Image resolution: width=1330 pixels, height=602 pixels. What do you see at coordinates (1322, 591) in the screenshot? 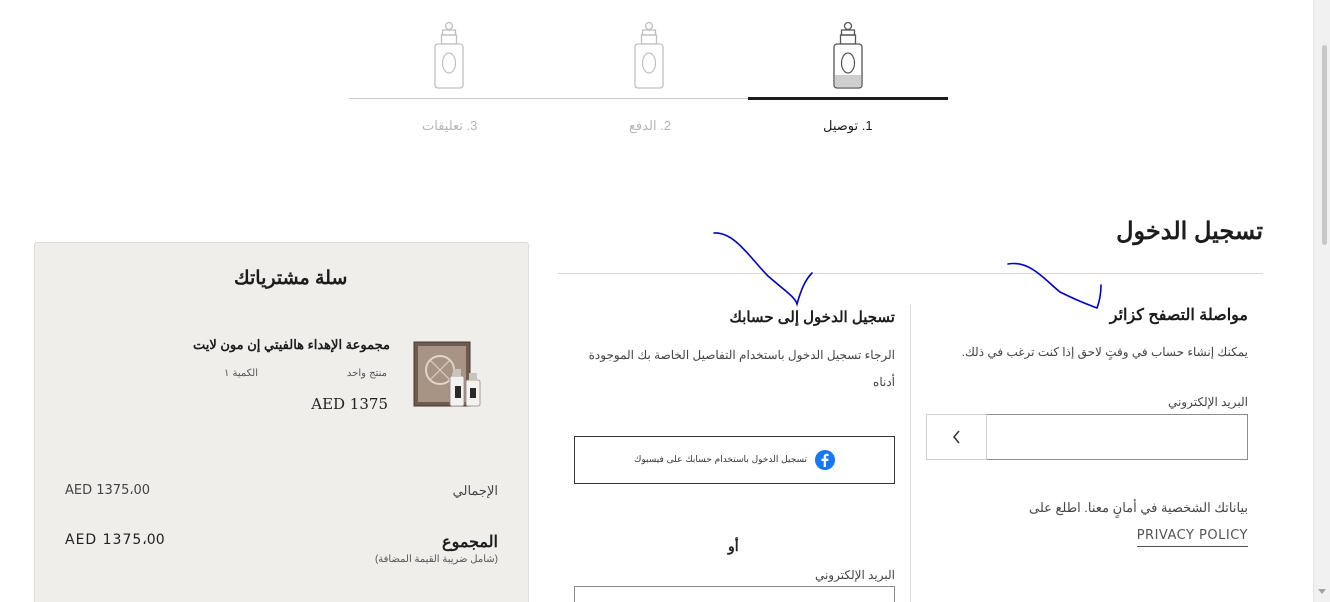
I see `scroll-down-arrow-icon` at bounding box center [1322, 591].